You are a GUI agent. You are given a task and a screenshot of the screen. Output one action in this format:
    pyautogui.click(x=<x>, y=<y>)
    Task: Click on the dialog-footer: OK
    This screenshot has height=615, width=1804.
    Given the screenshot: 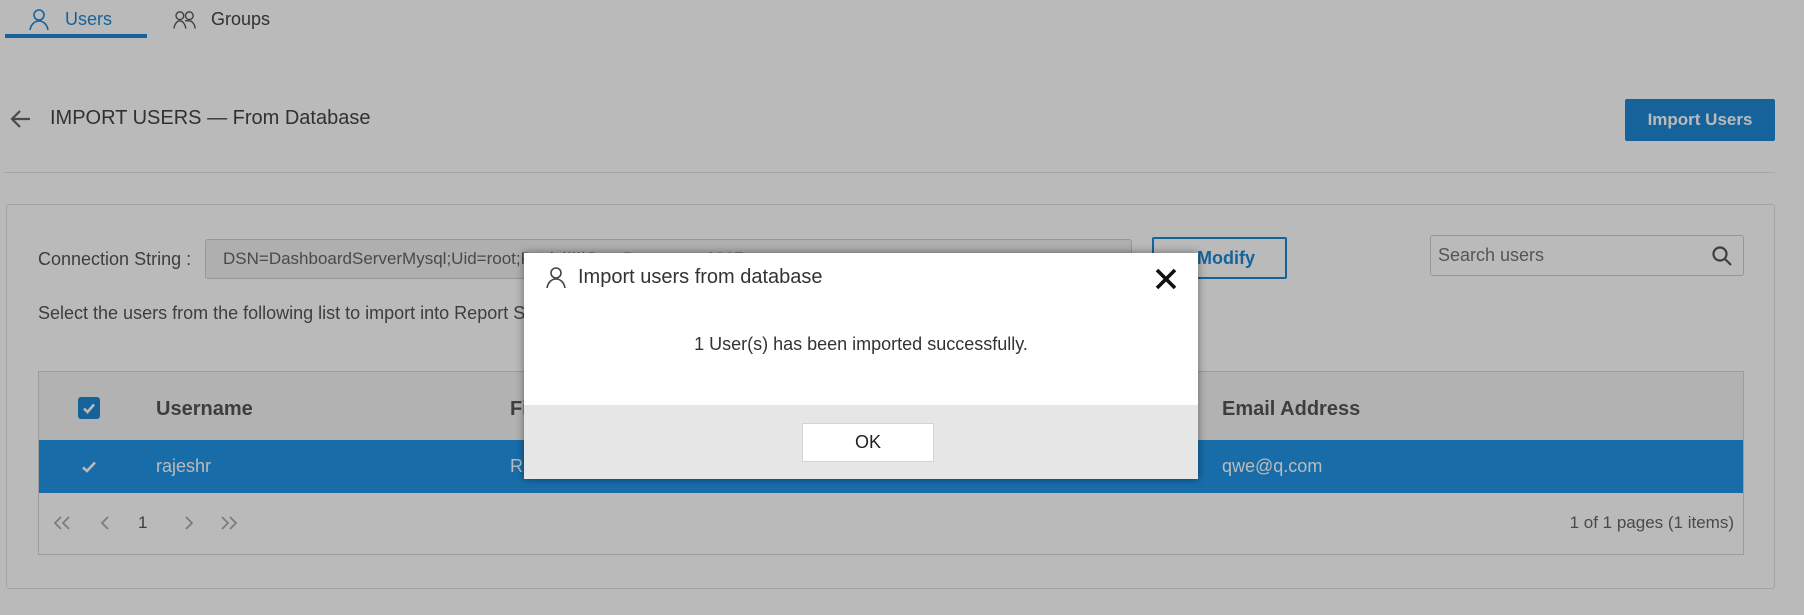 What is the action you would take?
    pyautogui.click(x=861, y=442)
    